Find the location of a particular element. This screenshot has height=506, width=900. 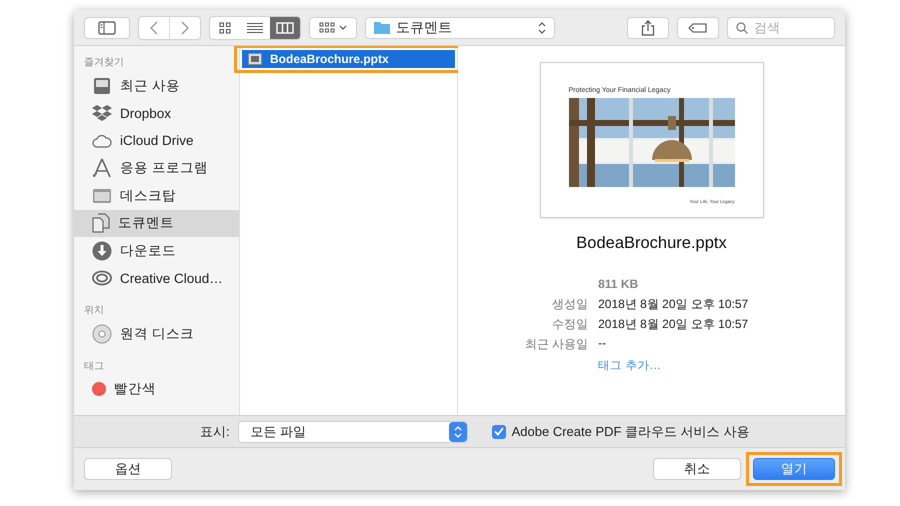

checkbox-label: Adobe Create PDF 클라우드 서비스 사용 is located at coordinates (631, 431).